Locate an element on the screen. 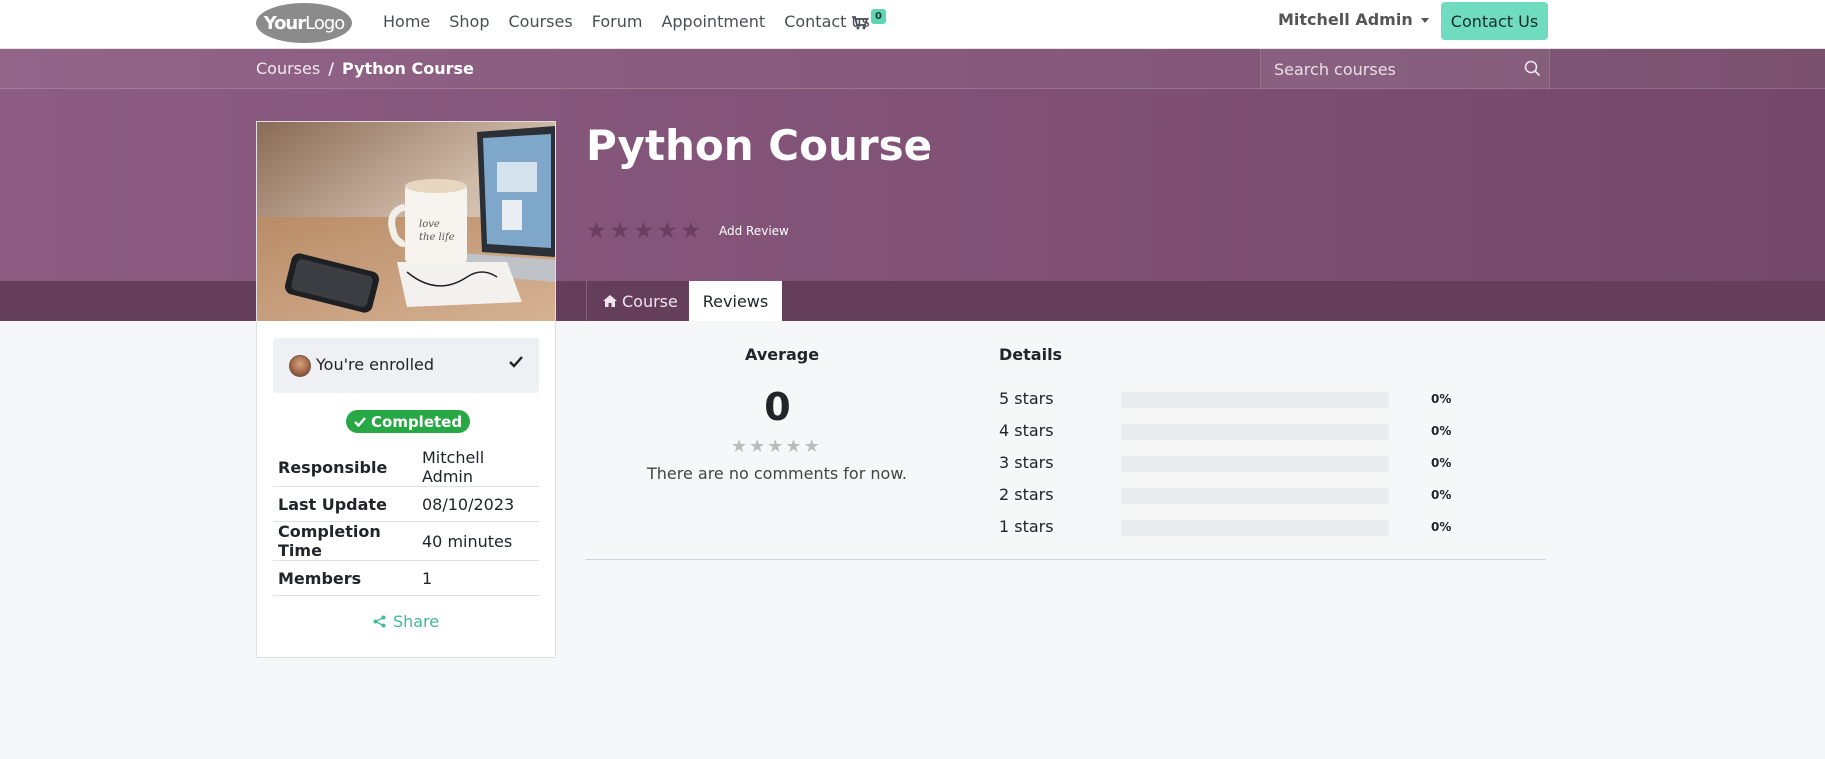  info-value: 08/10/2023 is located at coordinates (478, 504).